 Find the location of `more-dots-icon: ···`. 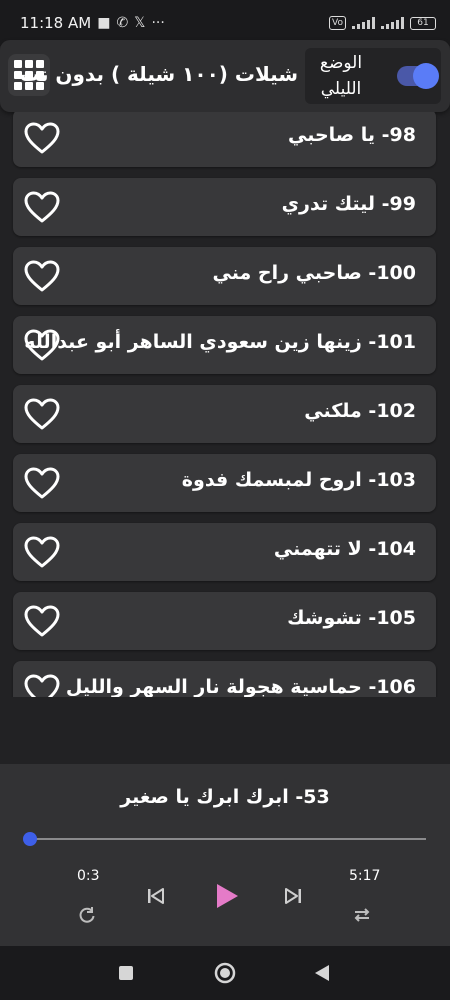

more-dots-icon: ··· is located at coordinates (158, 23).